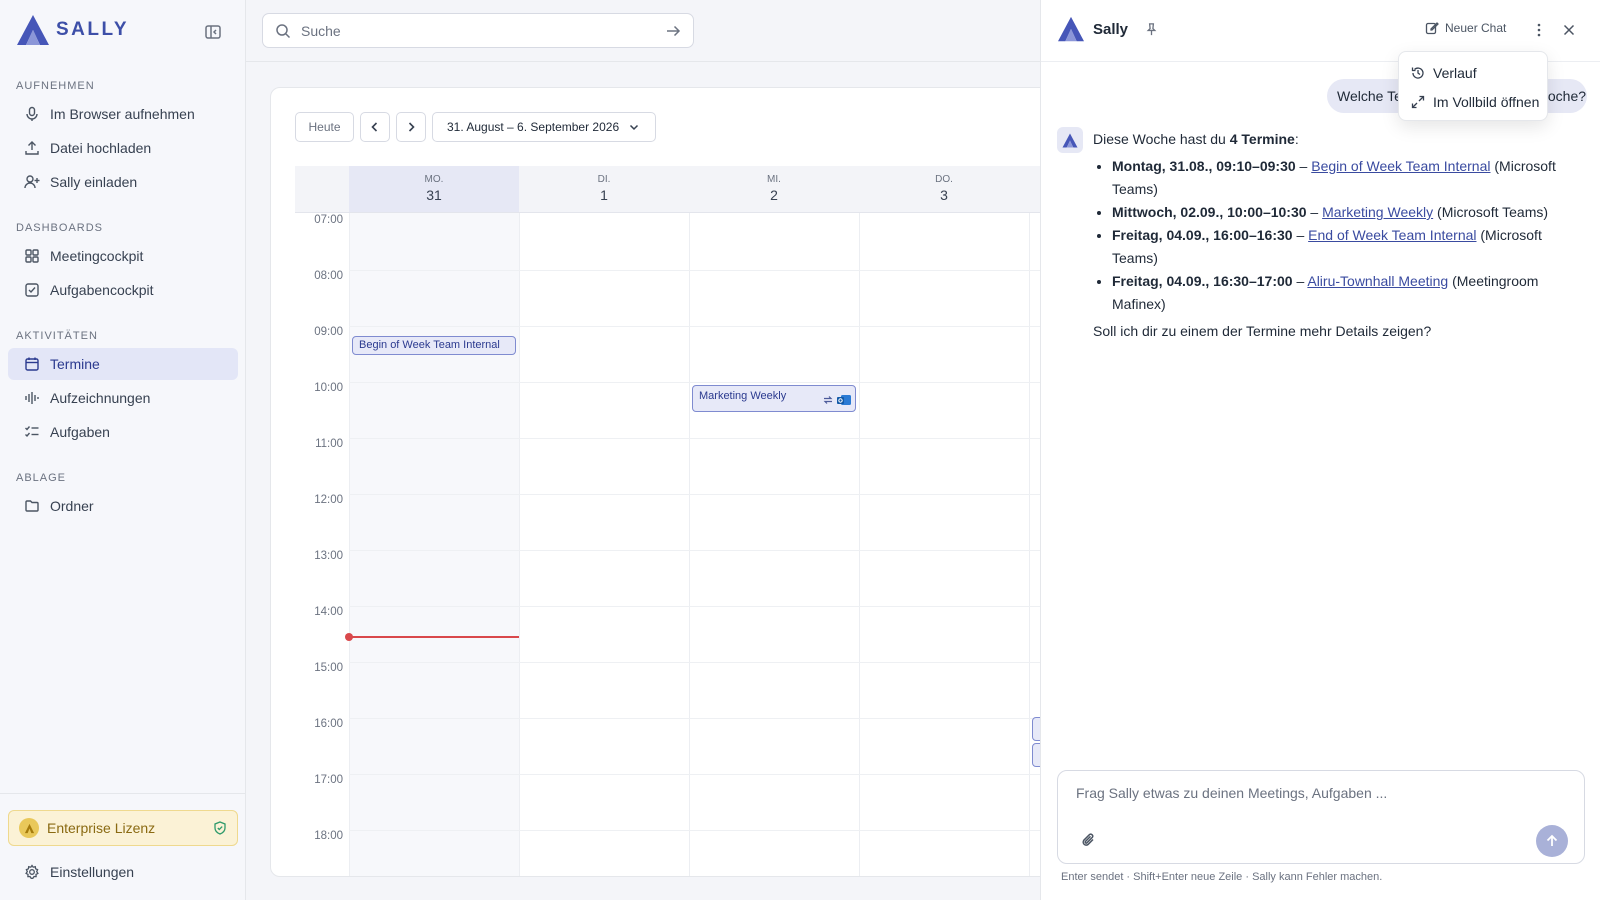 The image size is (1600, 900). I want to click on menu-item-fullscreen: Im Vollbild öffnen, so click(1473, 101).